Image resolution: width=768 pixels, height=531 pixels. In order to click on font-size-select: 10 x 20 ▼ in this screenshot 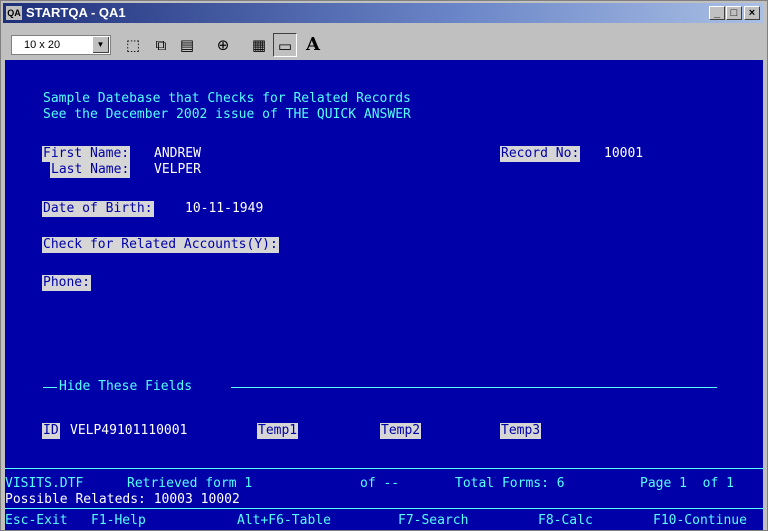, I will do `click(61, 45)`.